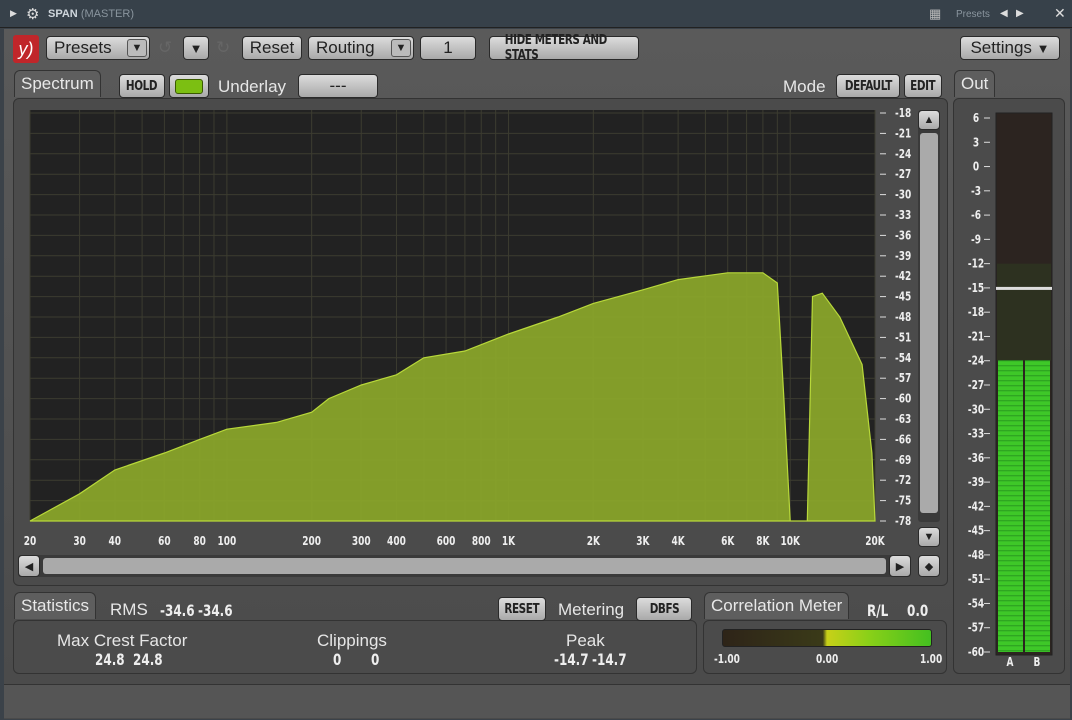 The image size is (1072, 720). I want to click on peak-hold-line, so click(1024, 288).